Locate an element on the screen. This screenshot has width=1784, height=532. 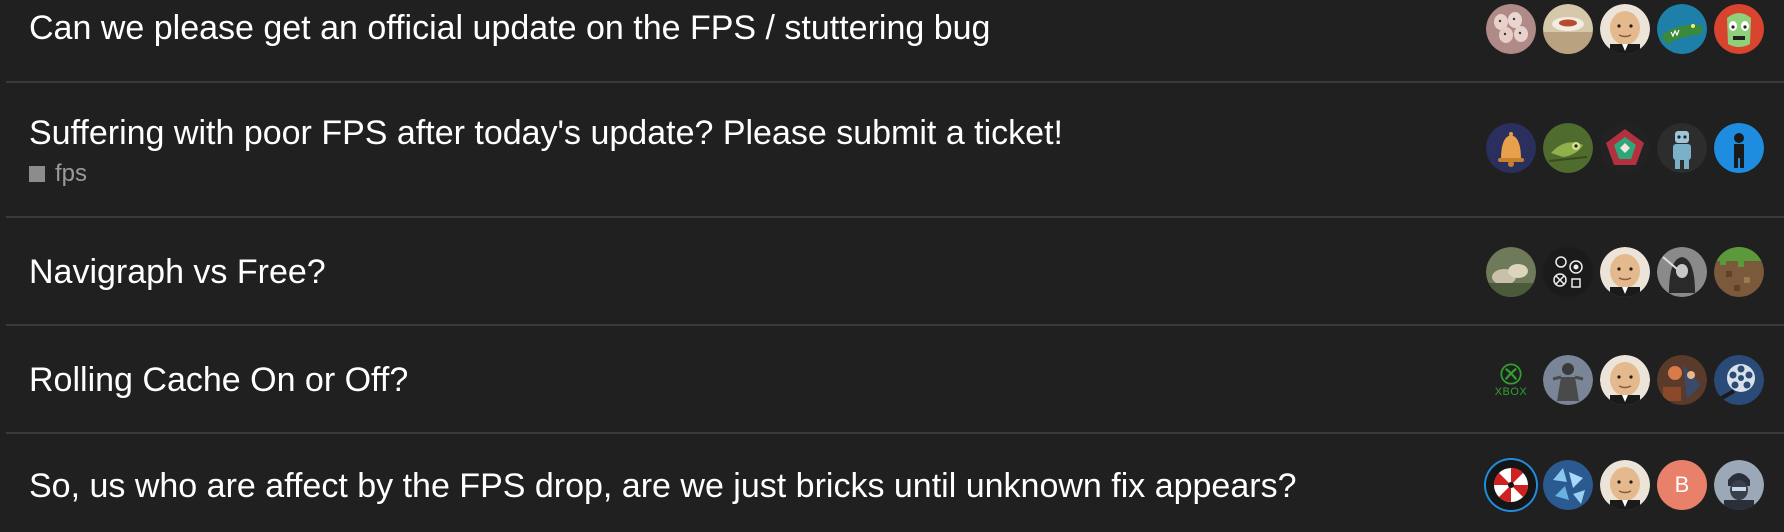
topic-posters: XBOX is located at coordinates (1625, 380).